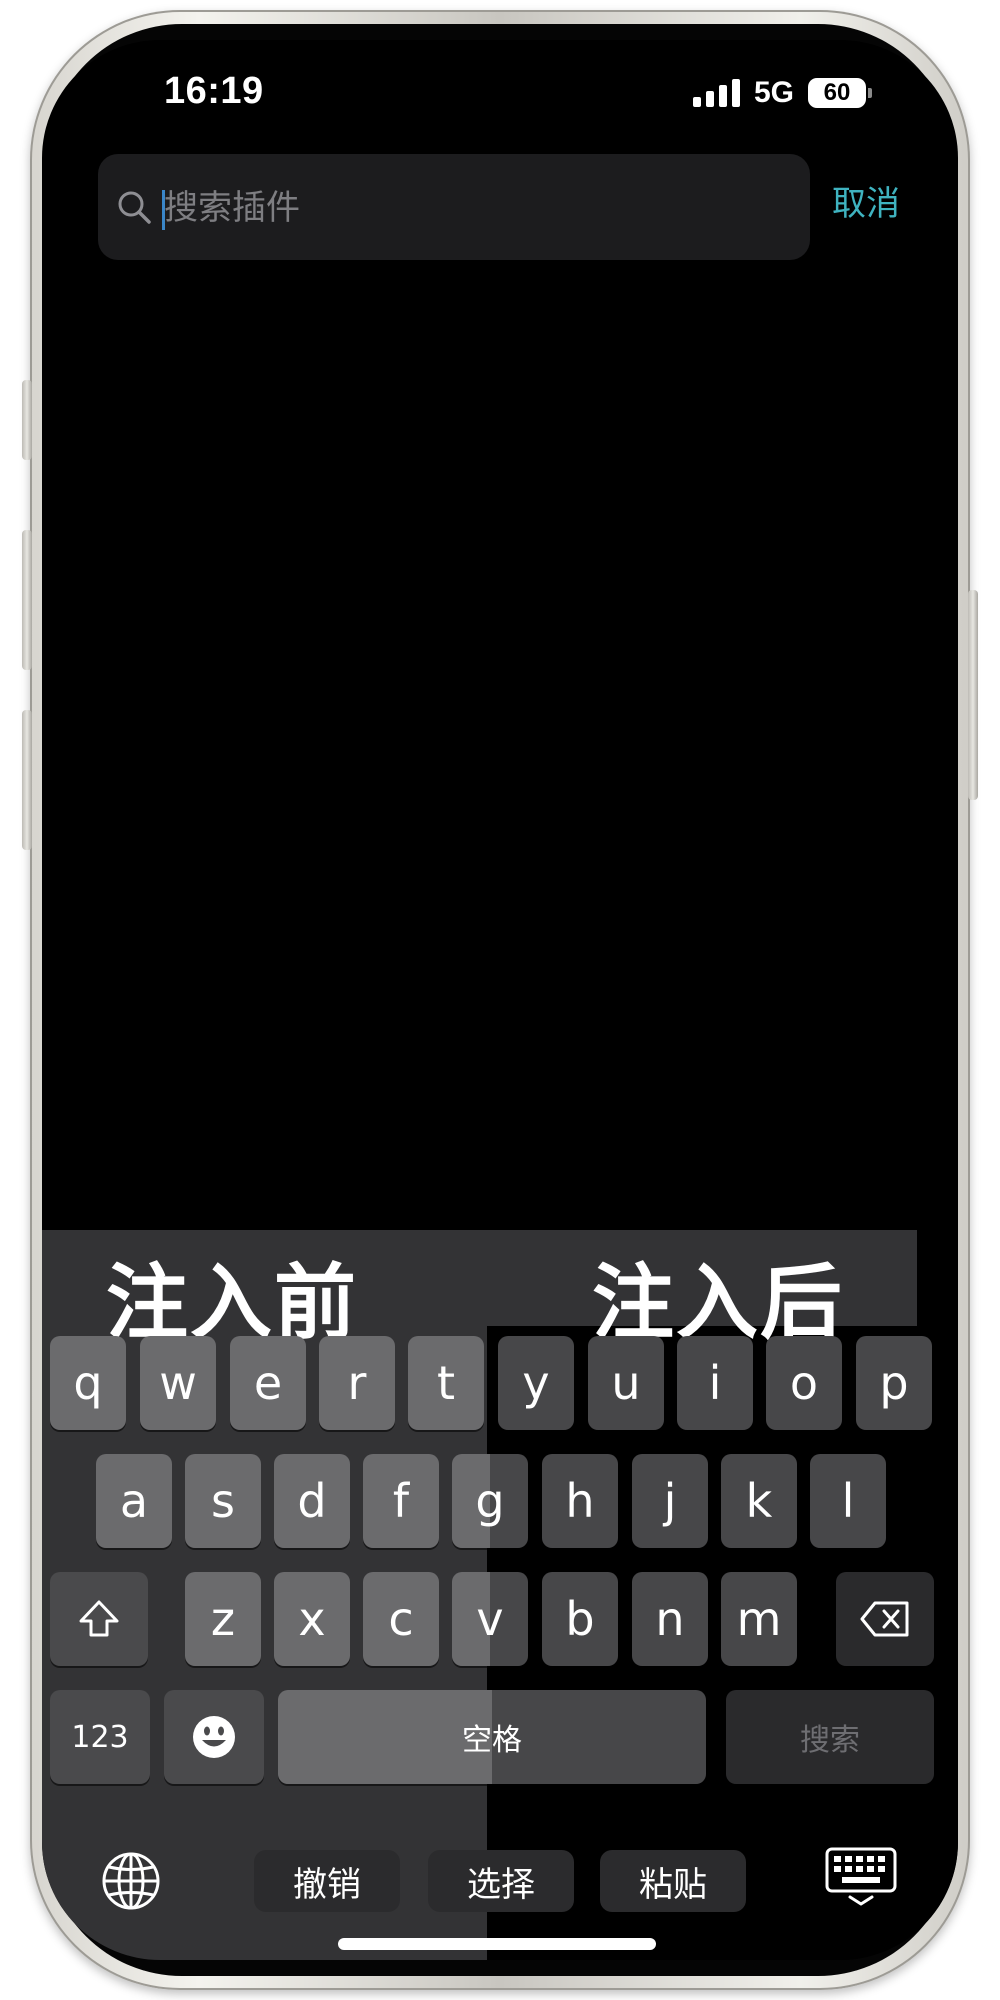 The width and height of the screenshot is (1000, 2000). I want to click on paste-button: 粘贴, so click(673, 1881).